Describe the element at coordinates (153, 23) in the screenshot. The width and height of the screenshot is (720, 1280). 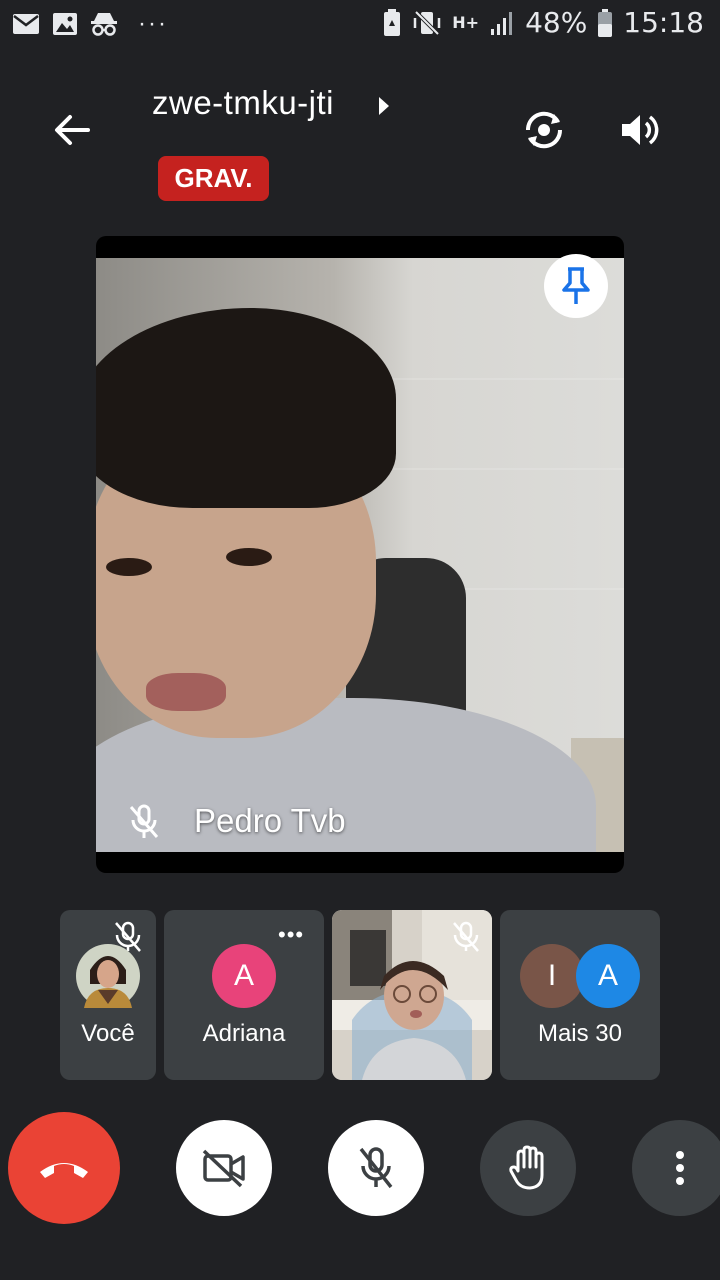
I see `more-notifications: ···` at that location.